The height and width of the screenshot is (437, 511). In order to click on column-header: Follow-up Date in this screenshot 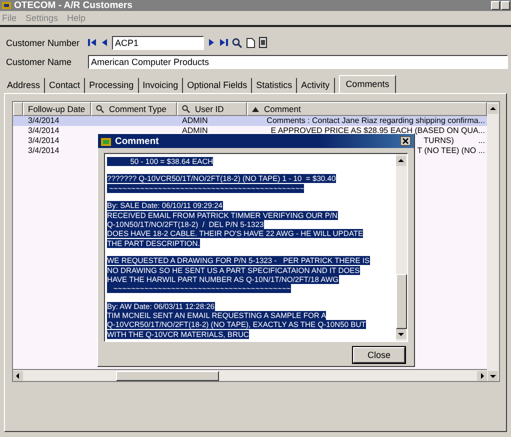, I will do `click(57, 109)`.